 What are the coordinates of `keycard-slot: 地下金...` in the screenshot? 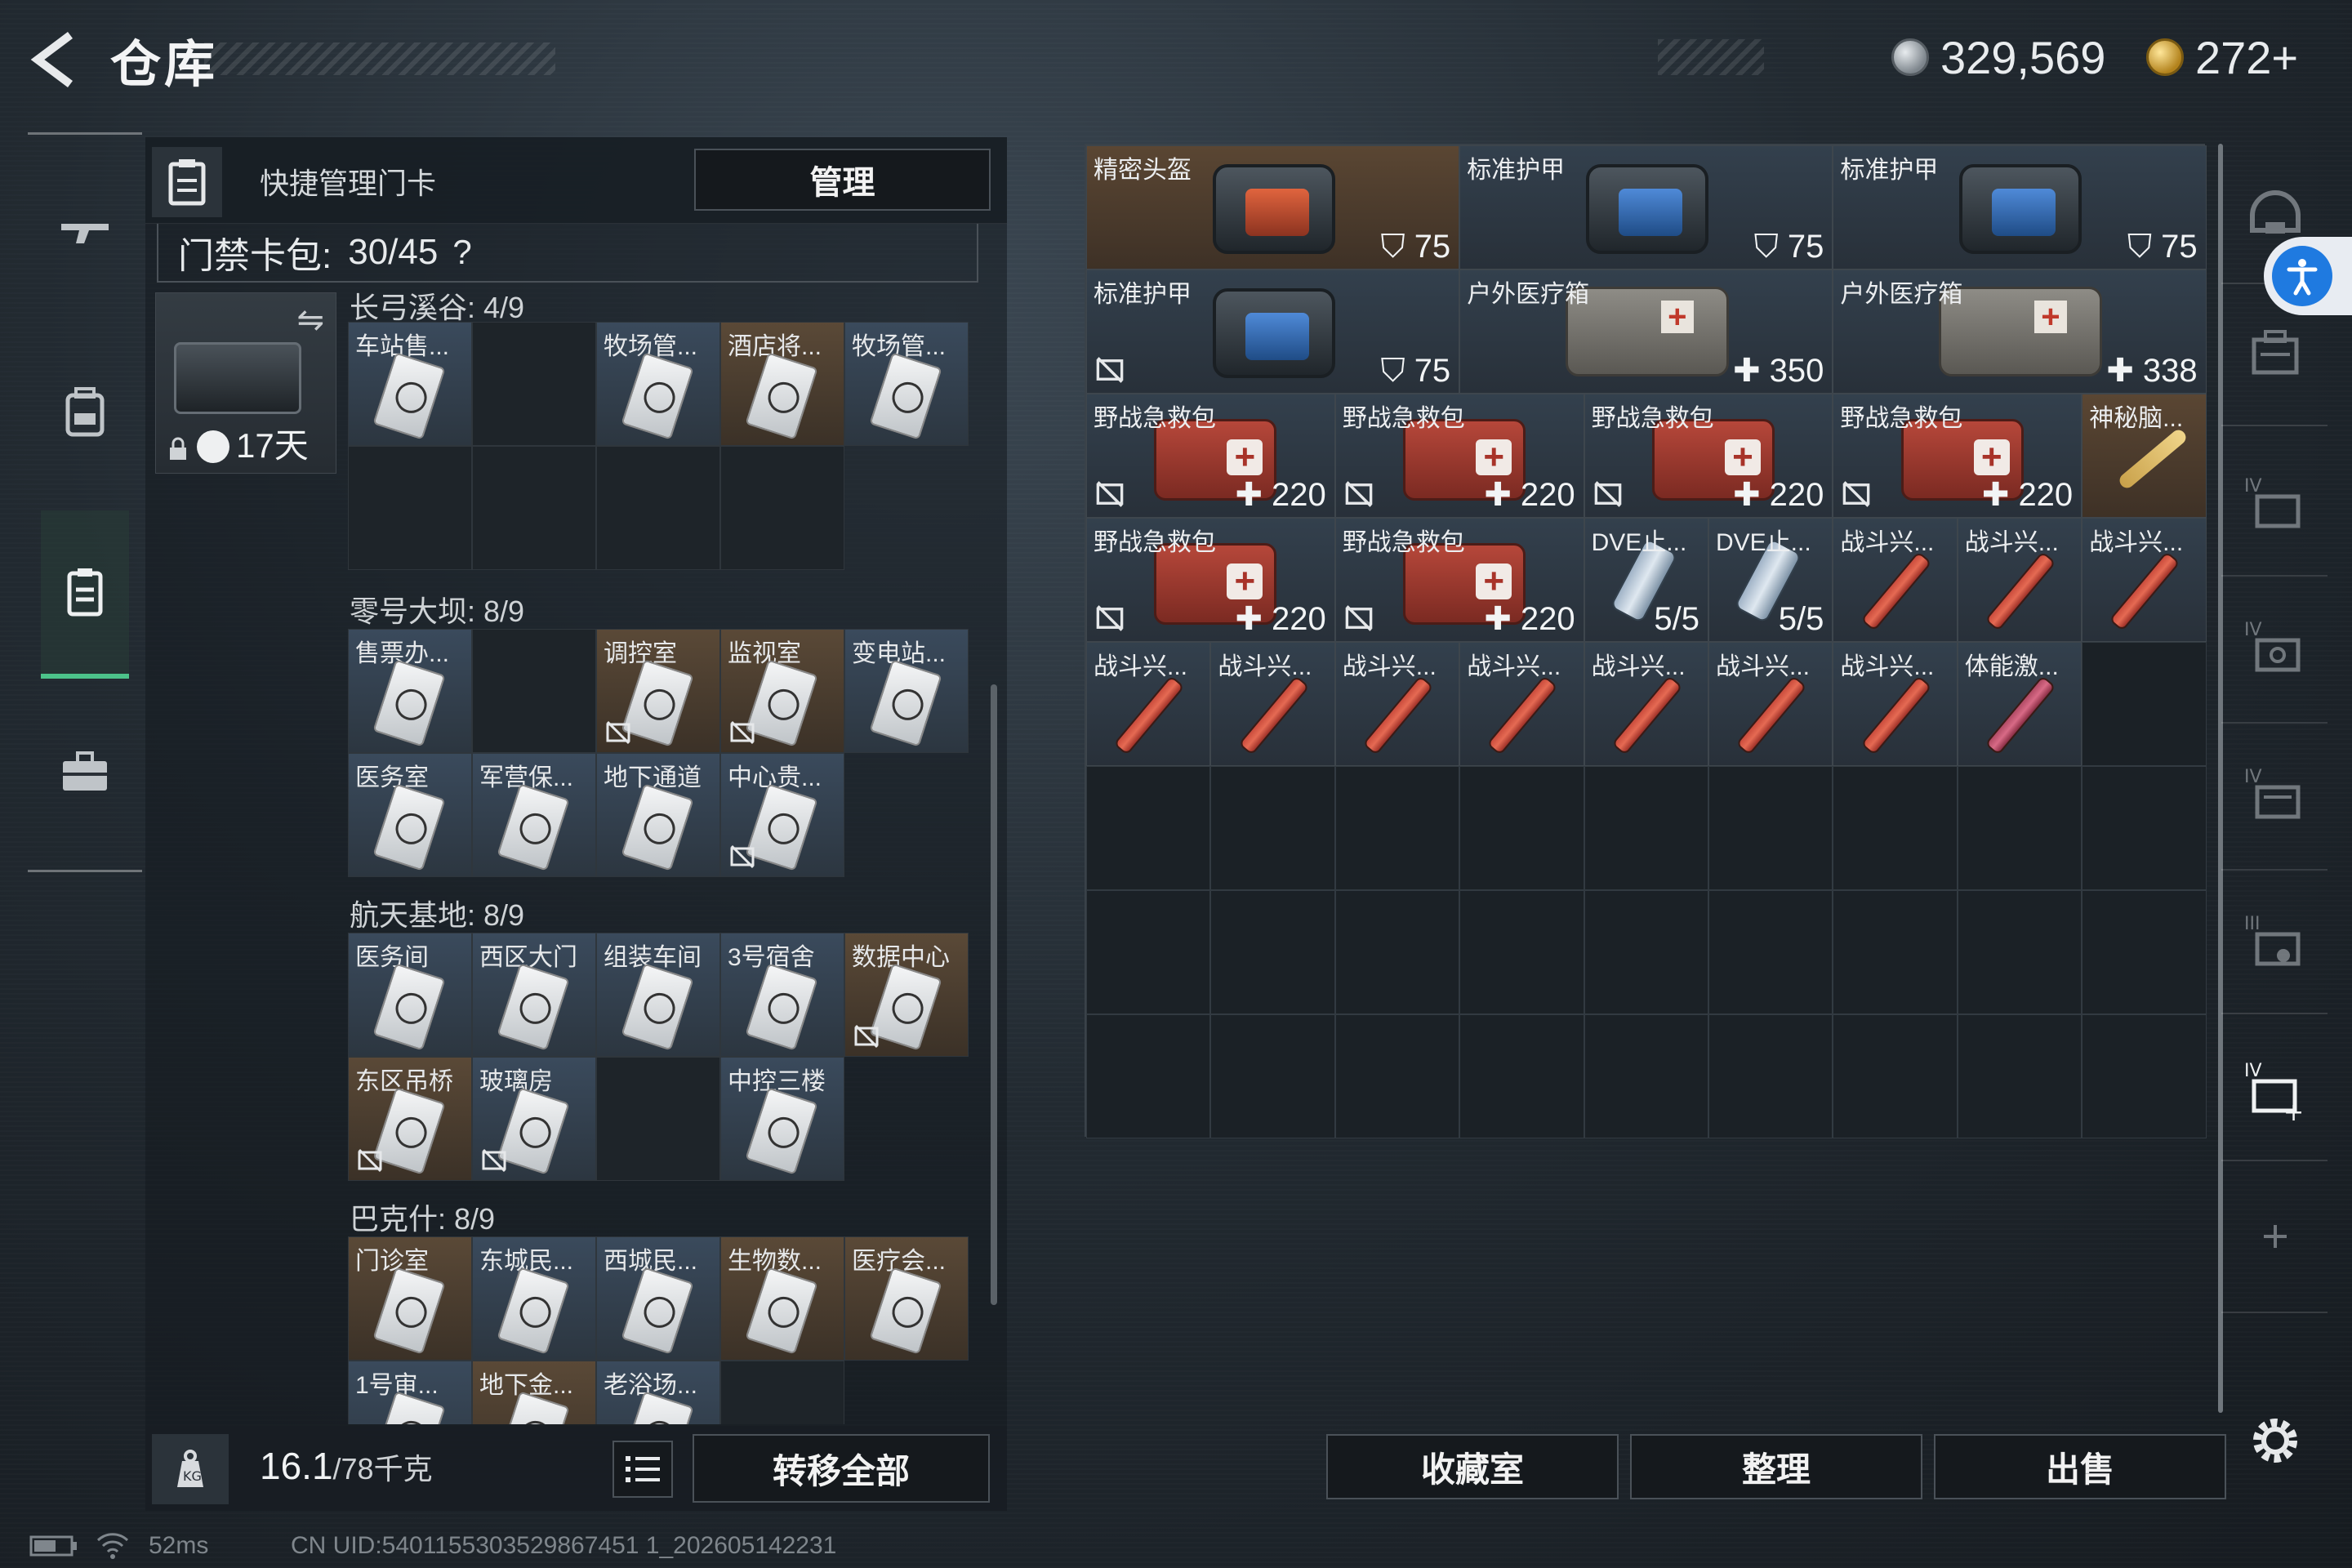 It's located at (534, 1392).